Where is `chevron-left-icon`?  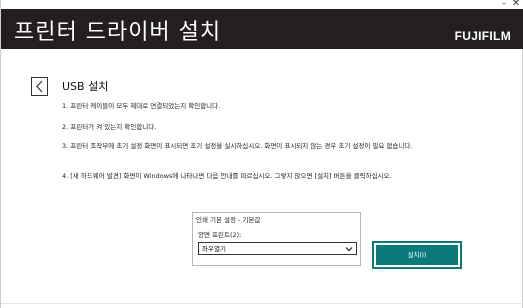 chevron-left-icon is located at coordinates (39, 86).